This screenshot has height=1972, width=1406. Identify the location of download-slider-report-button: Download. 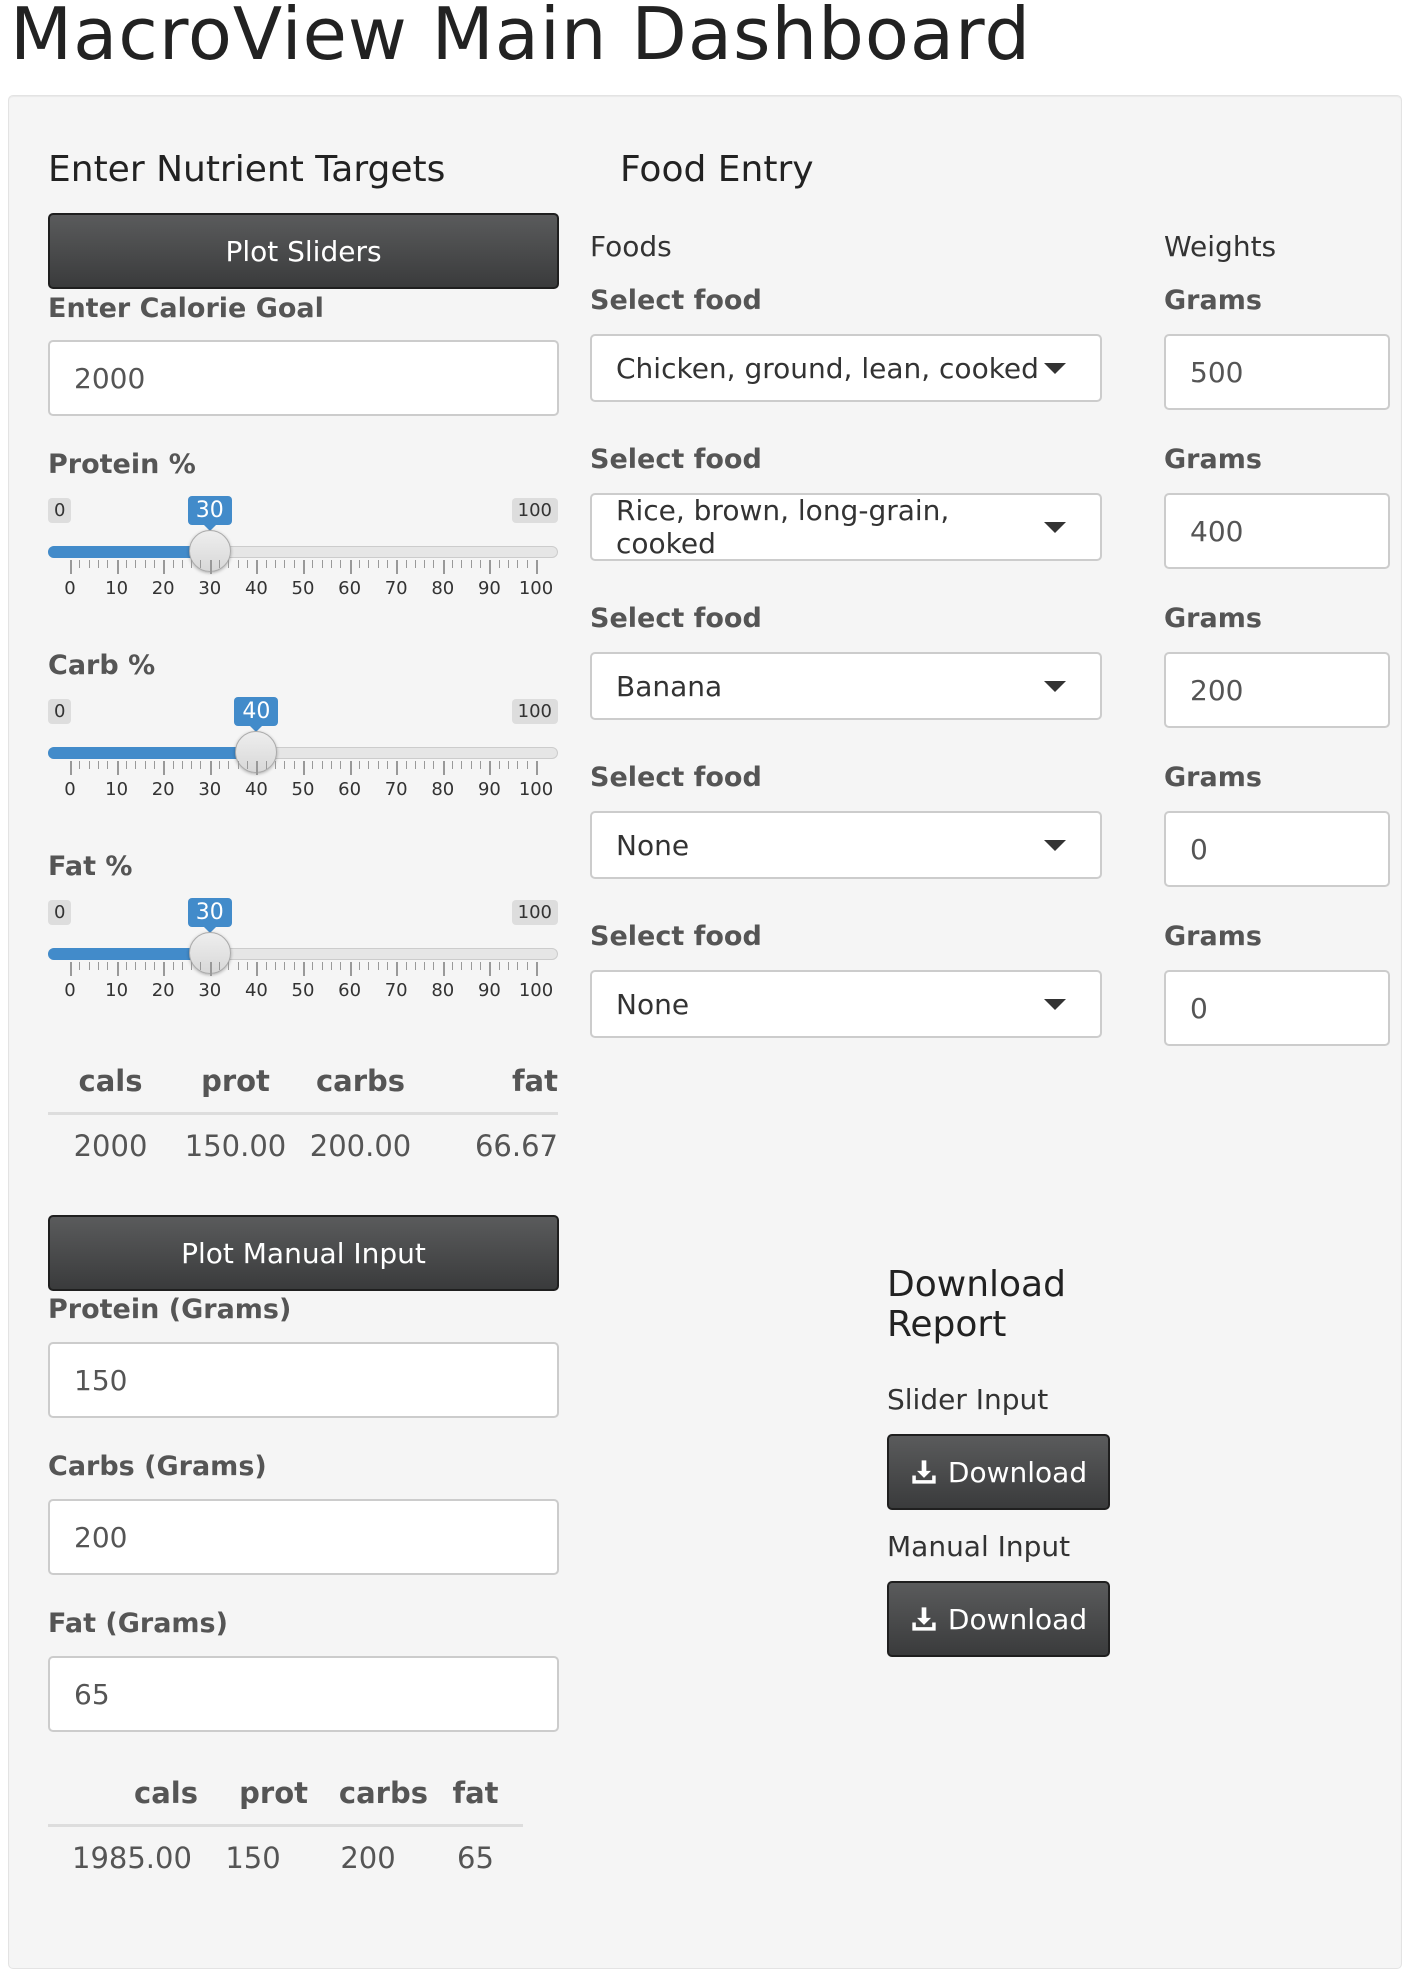
(998, 1472).